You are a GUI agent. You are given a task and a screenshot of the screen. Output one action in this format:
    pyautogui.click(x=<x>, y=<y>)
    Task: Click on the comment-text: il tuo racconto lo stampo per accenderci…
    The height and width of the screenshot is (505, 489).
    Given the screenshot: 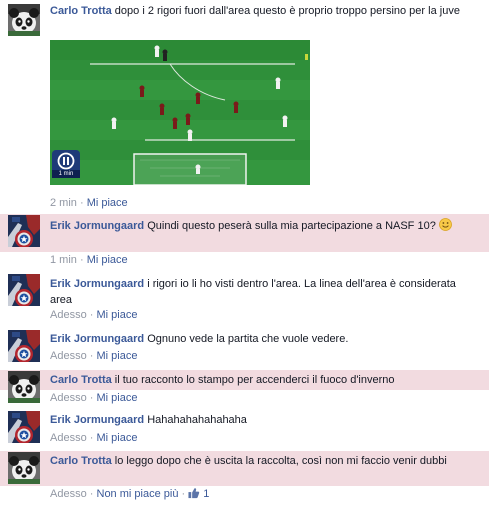 What is the action you would take?
    pyautogui.click(x=254, y=380)
    